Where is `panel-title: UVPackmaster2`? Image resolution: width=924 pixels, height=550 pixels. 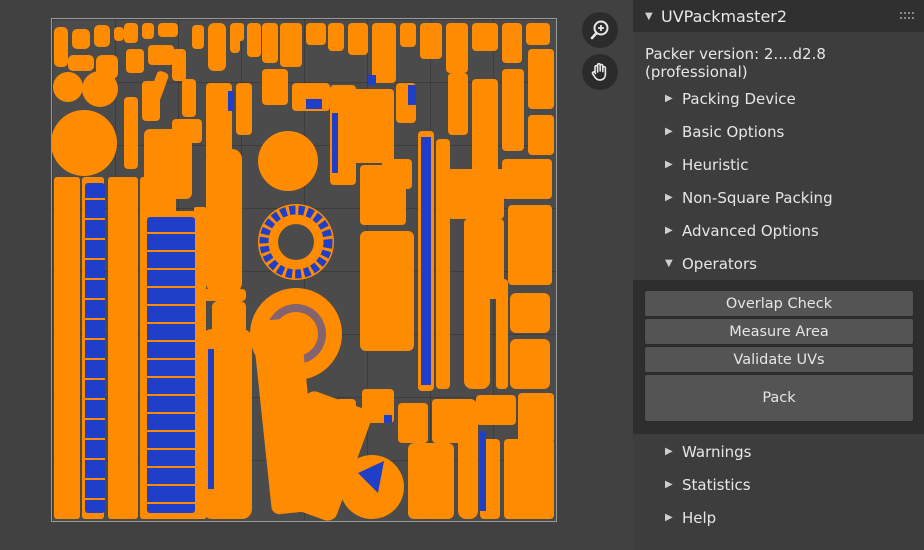
panel-title: UVPackmaster2 is located at coordinates (724, 16).